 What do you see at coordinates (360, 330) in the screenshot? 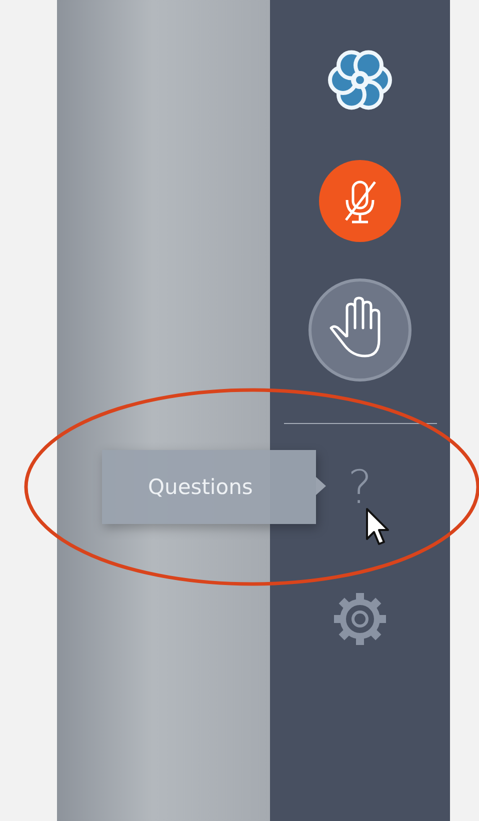
I see `raise-hand-button` at bounding box center [360, 330].